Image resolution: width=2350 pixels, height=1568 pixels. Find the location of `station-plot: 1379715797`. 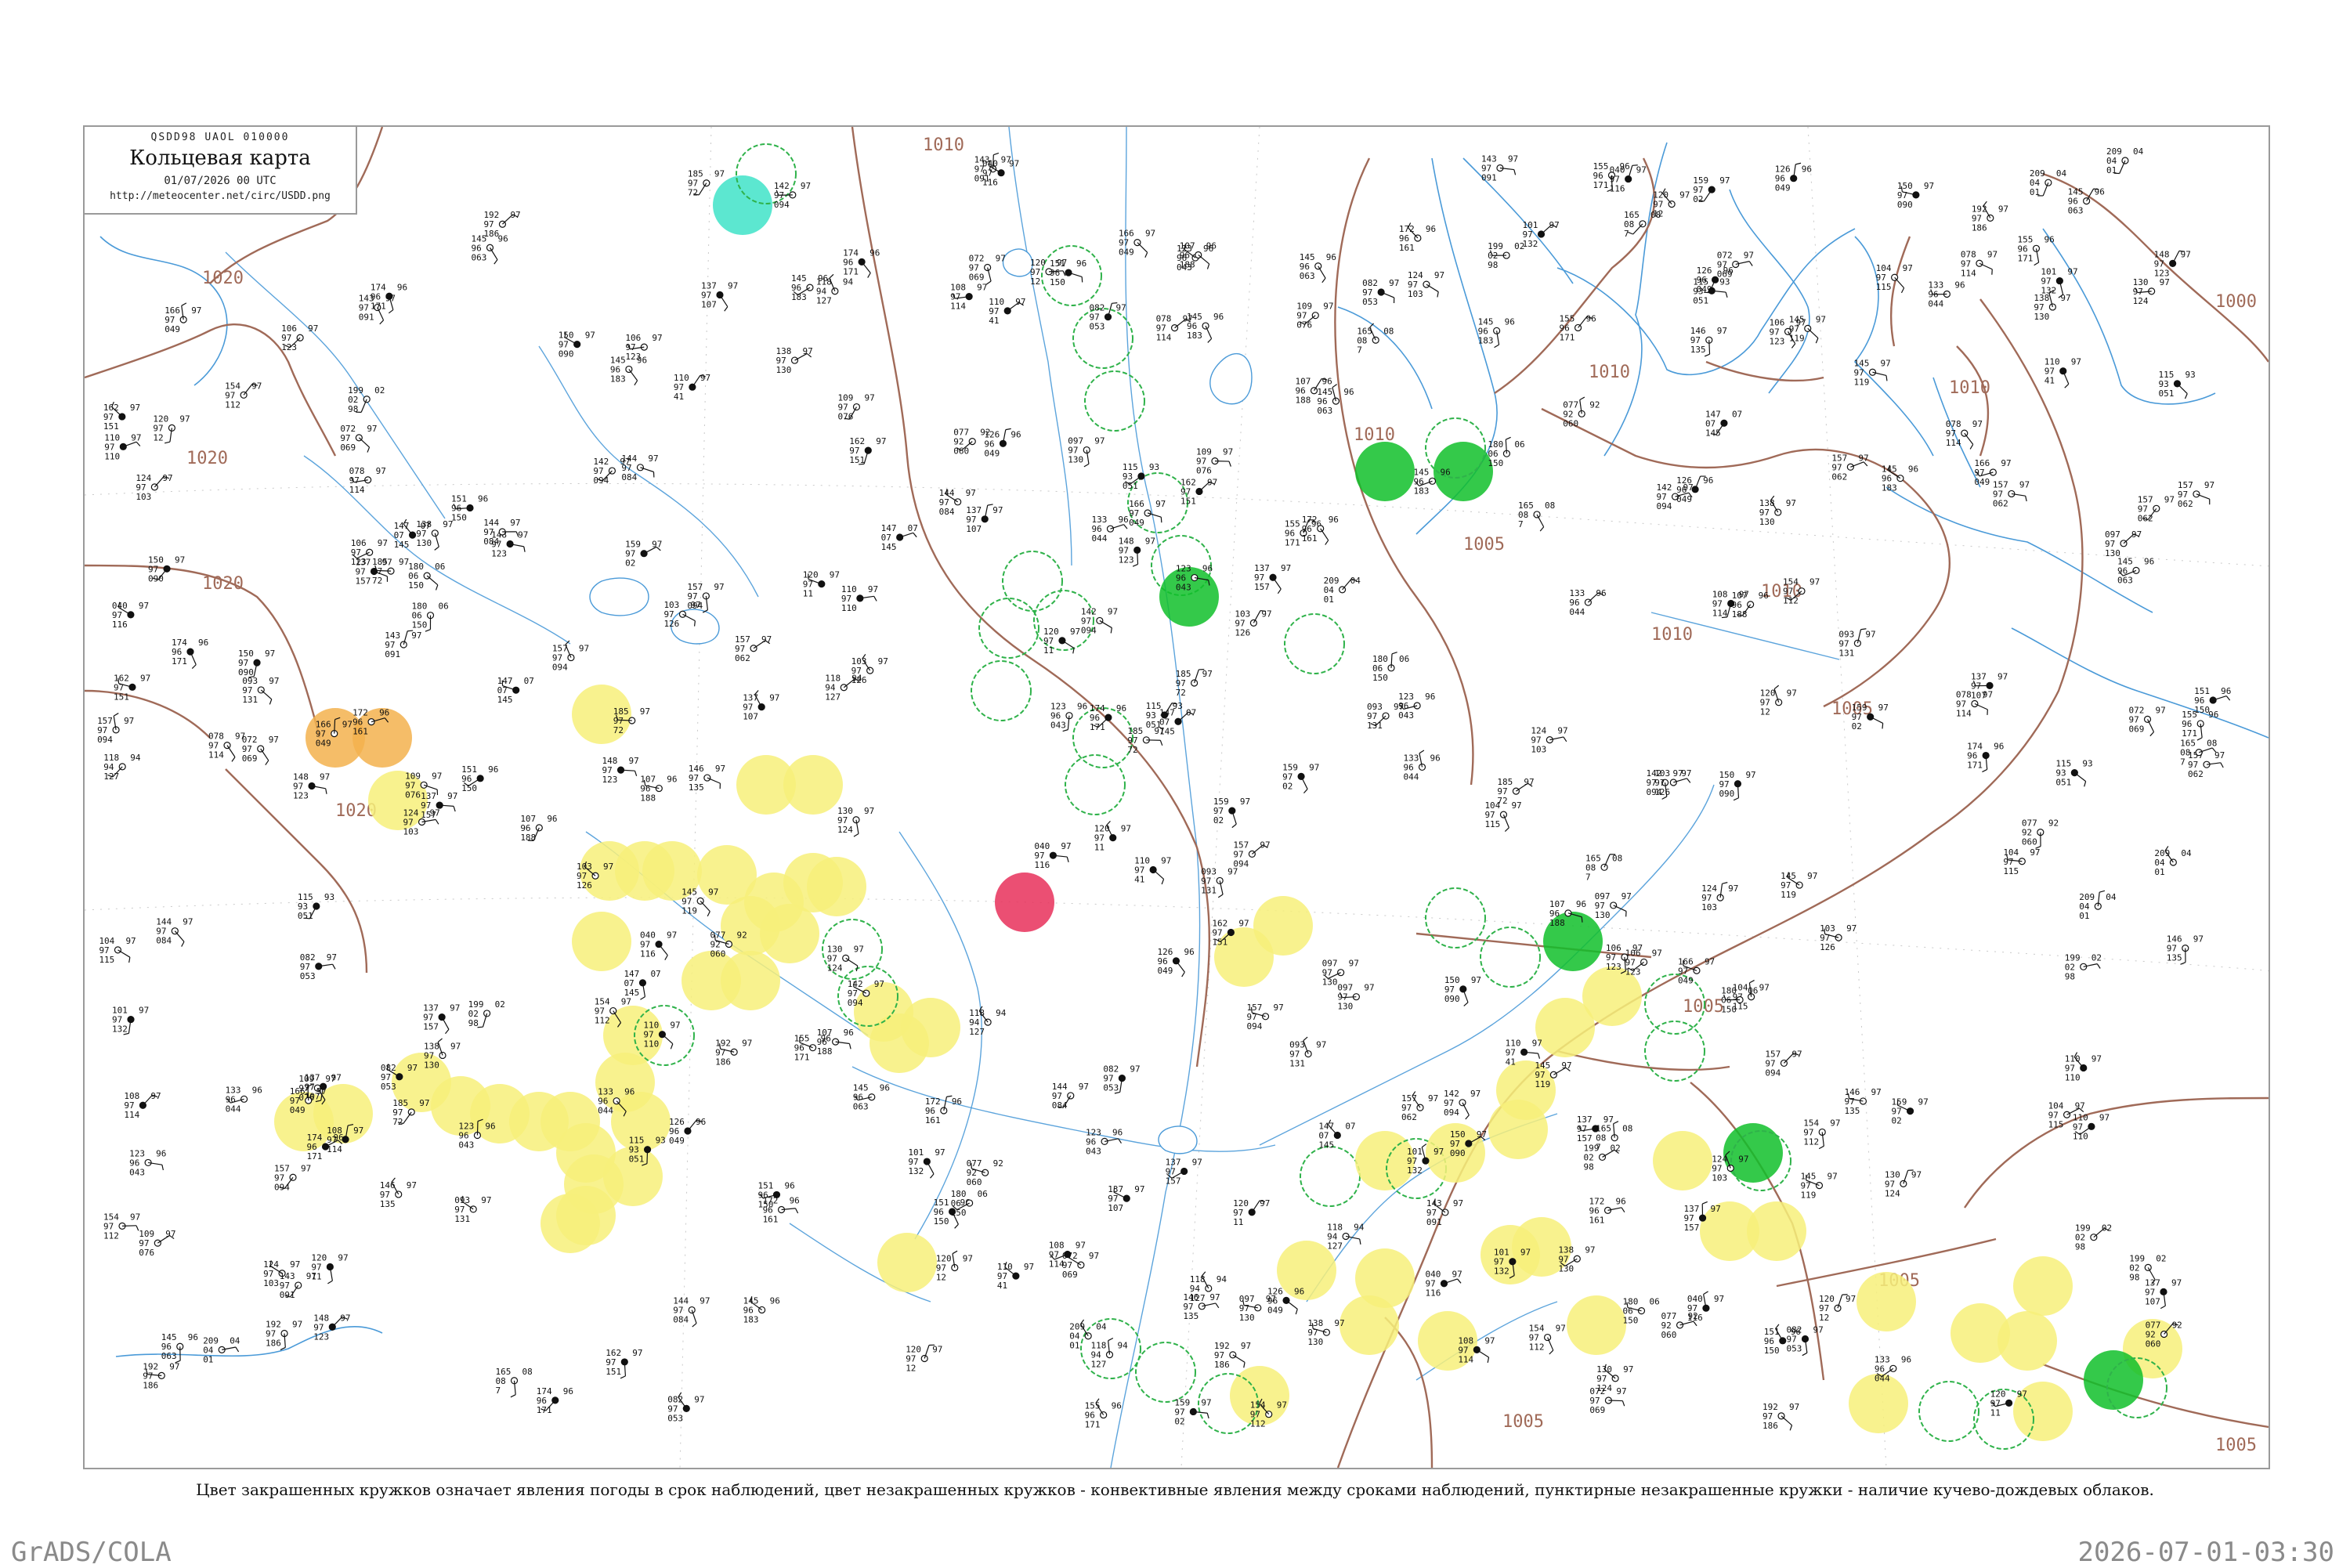

station-plot: 1379715797 is located at coordinates (1184, 1171).